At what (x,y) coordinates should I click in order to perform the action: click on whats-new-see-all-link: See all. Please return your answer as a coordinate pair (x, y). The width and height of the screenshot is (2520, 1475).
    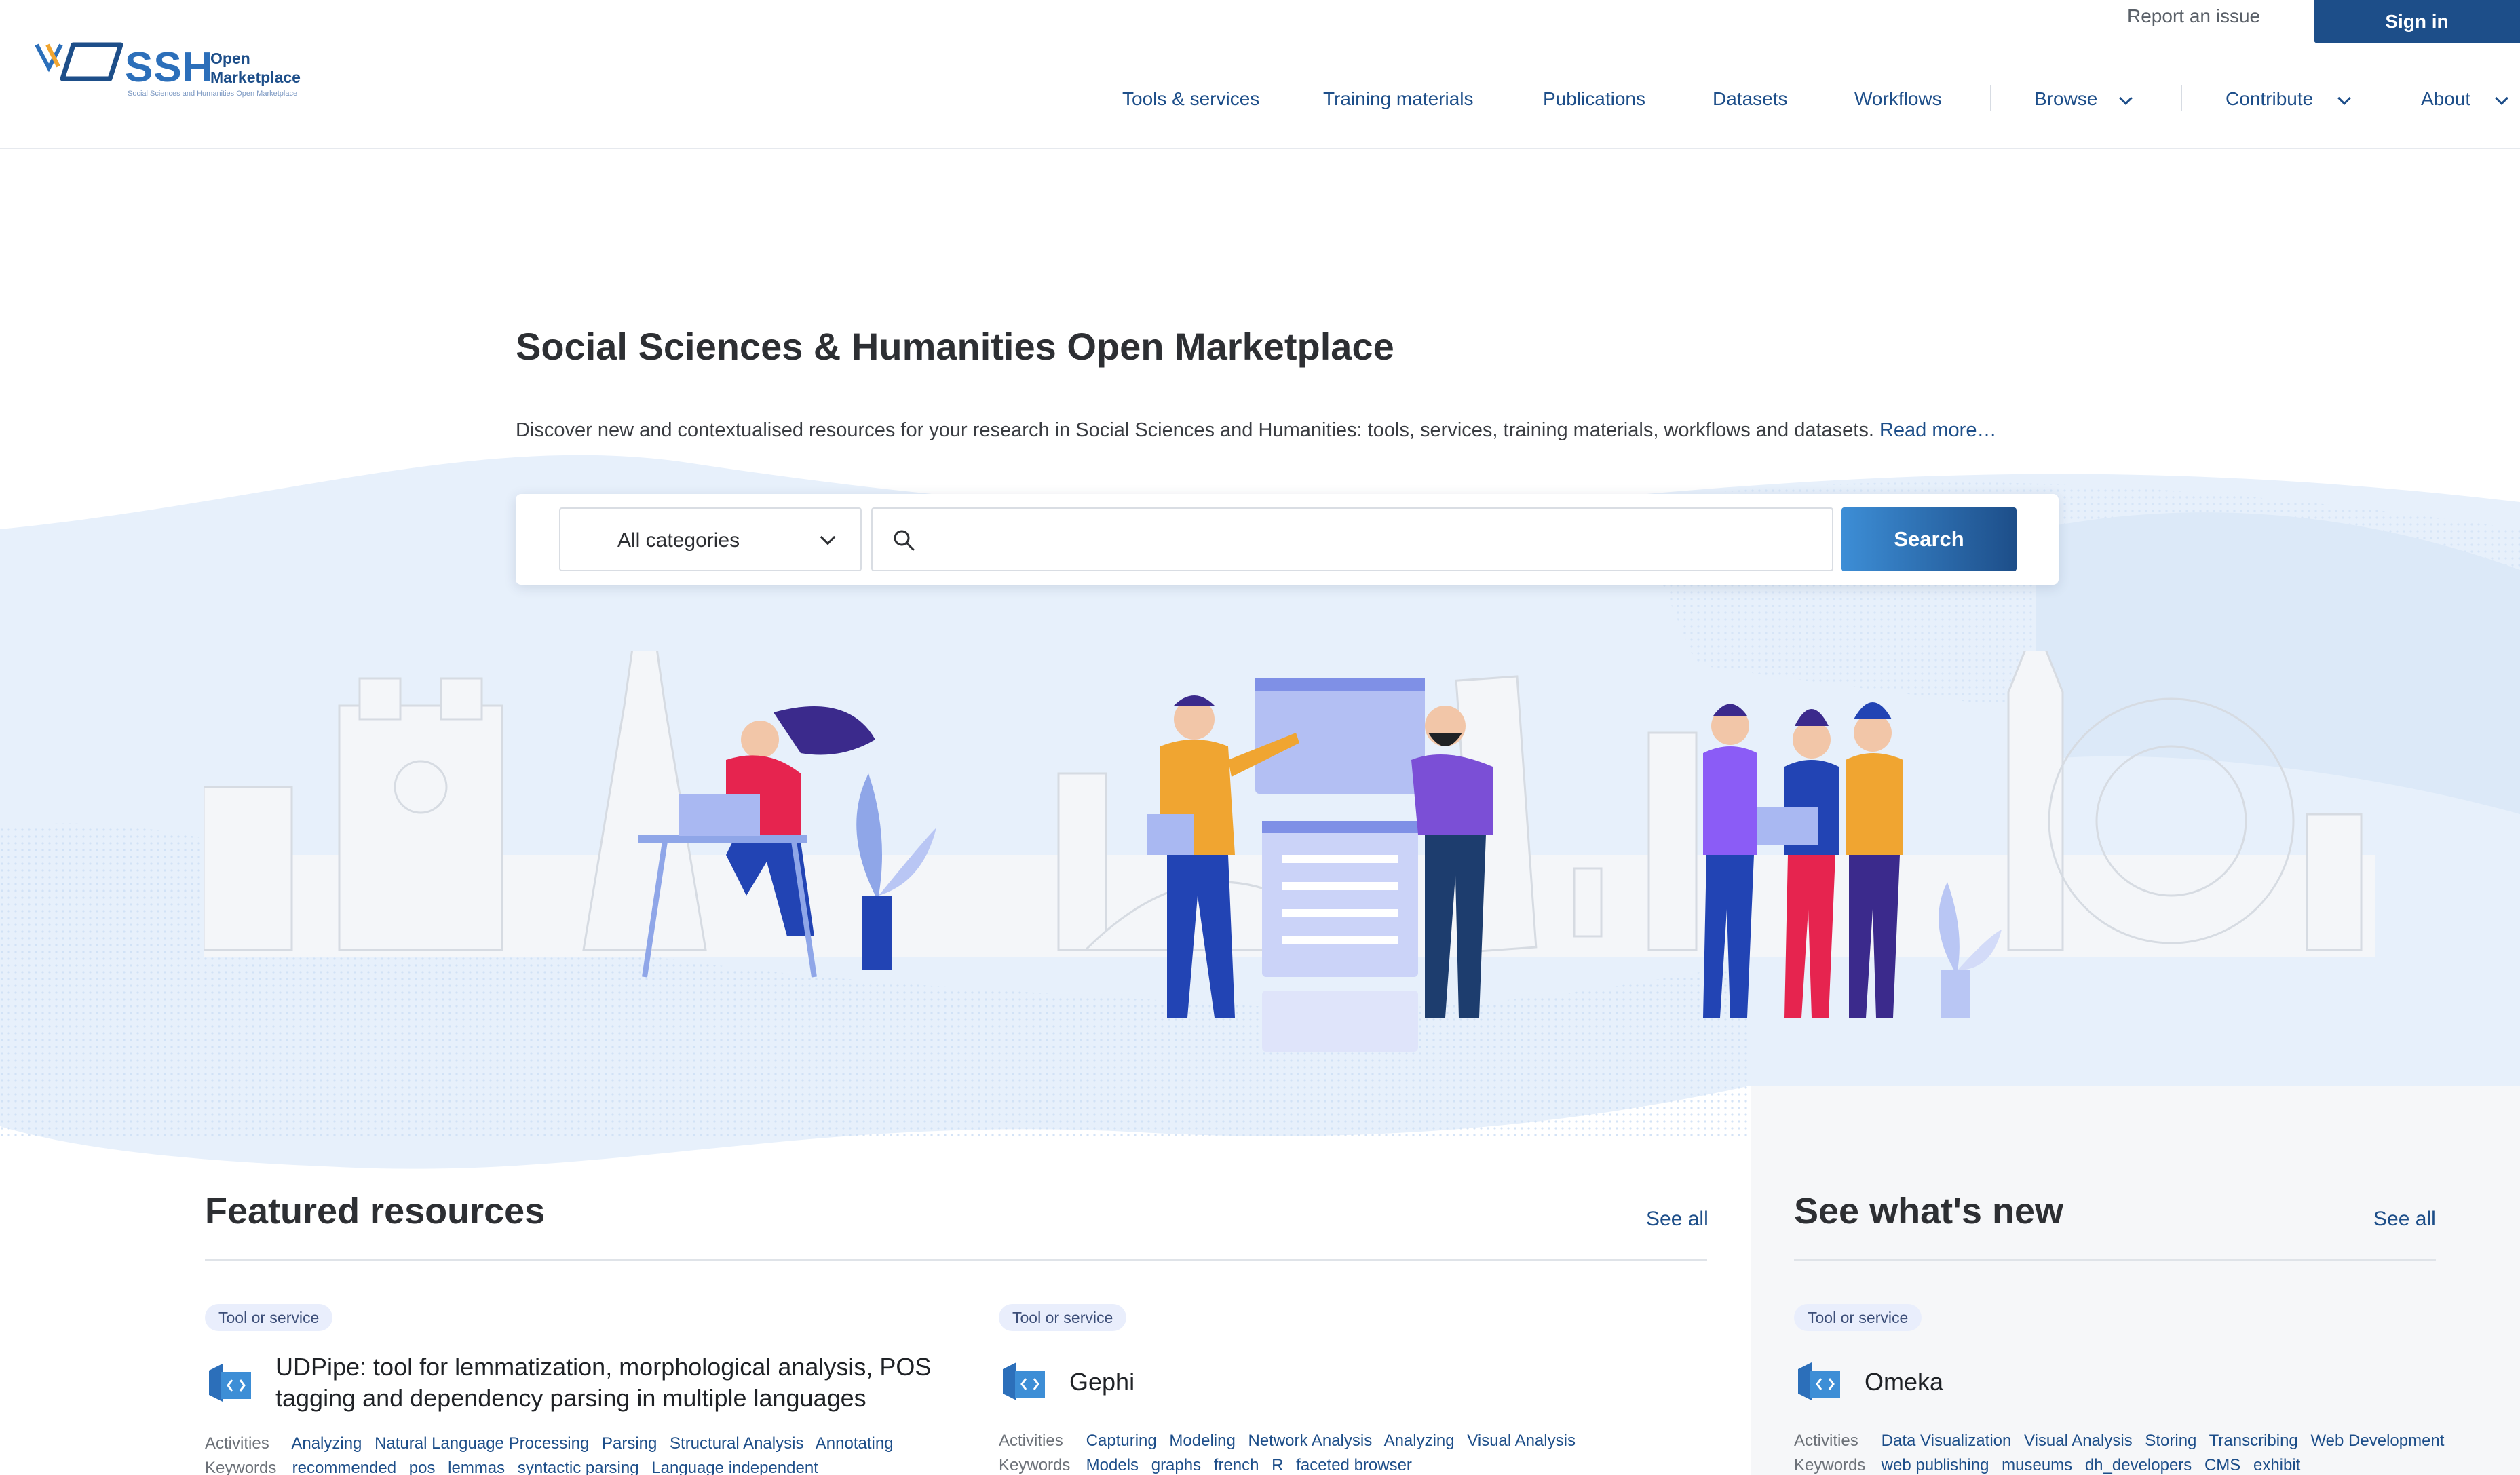
    Looking at the image, I should click on (2404, 1220).